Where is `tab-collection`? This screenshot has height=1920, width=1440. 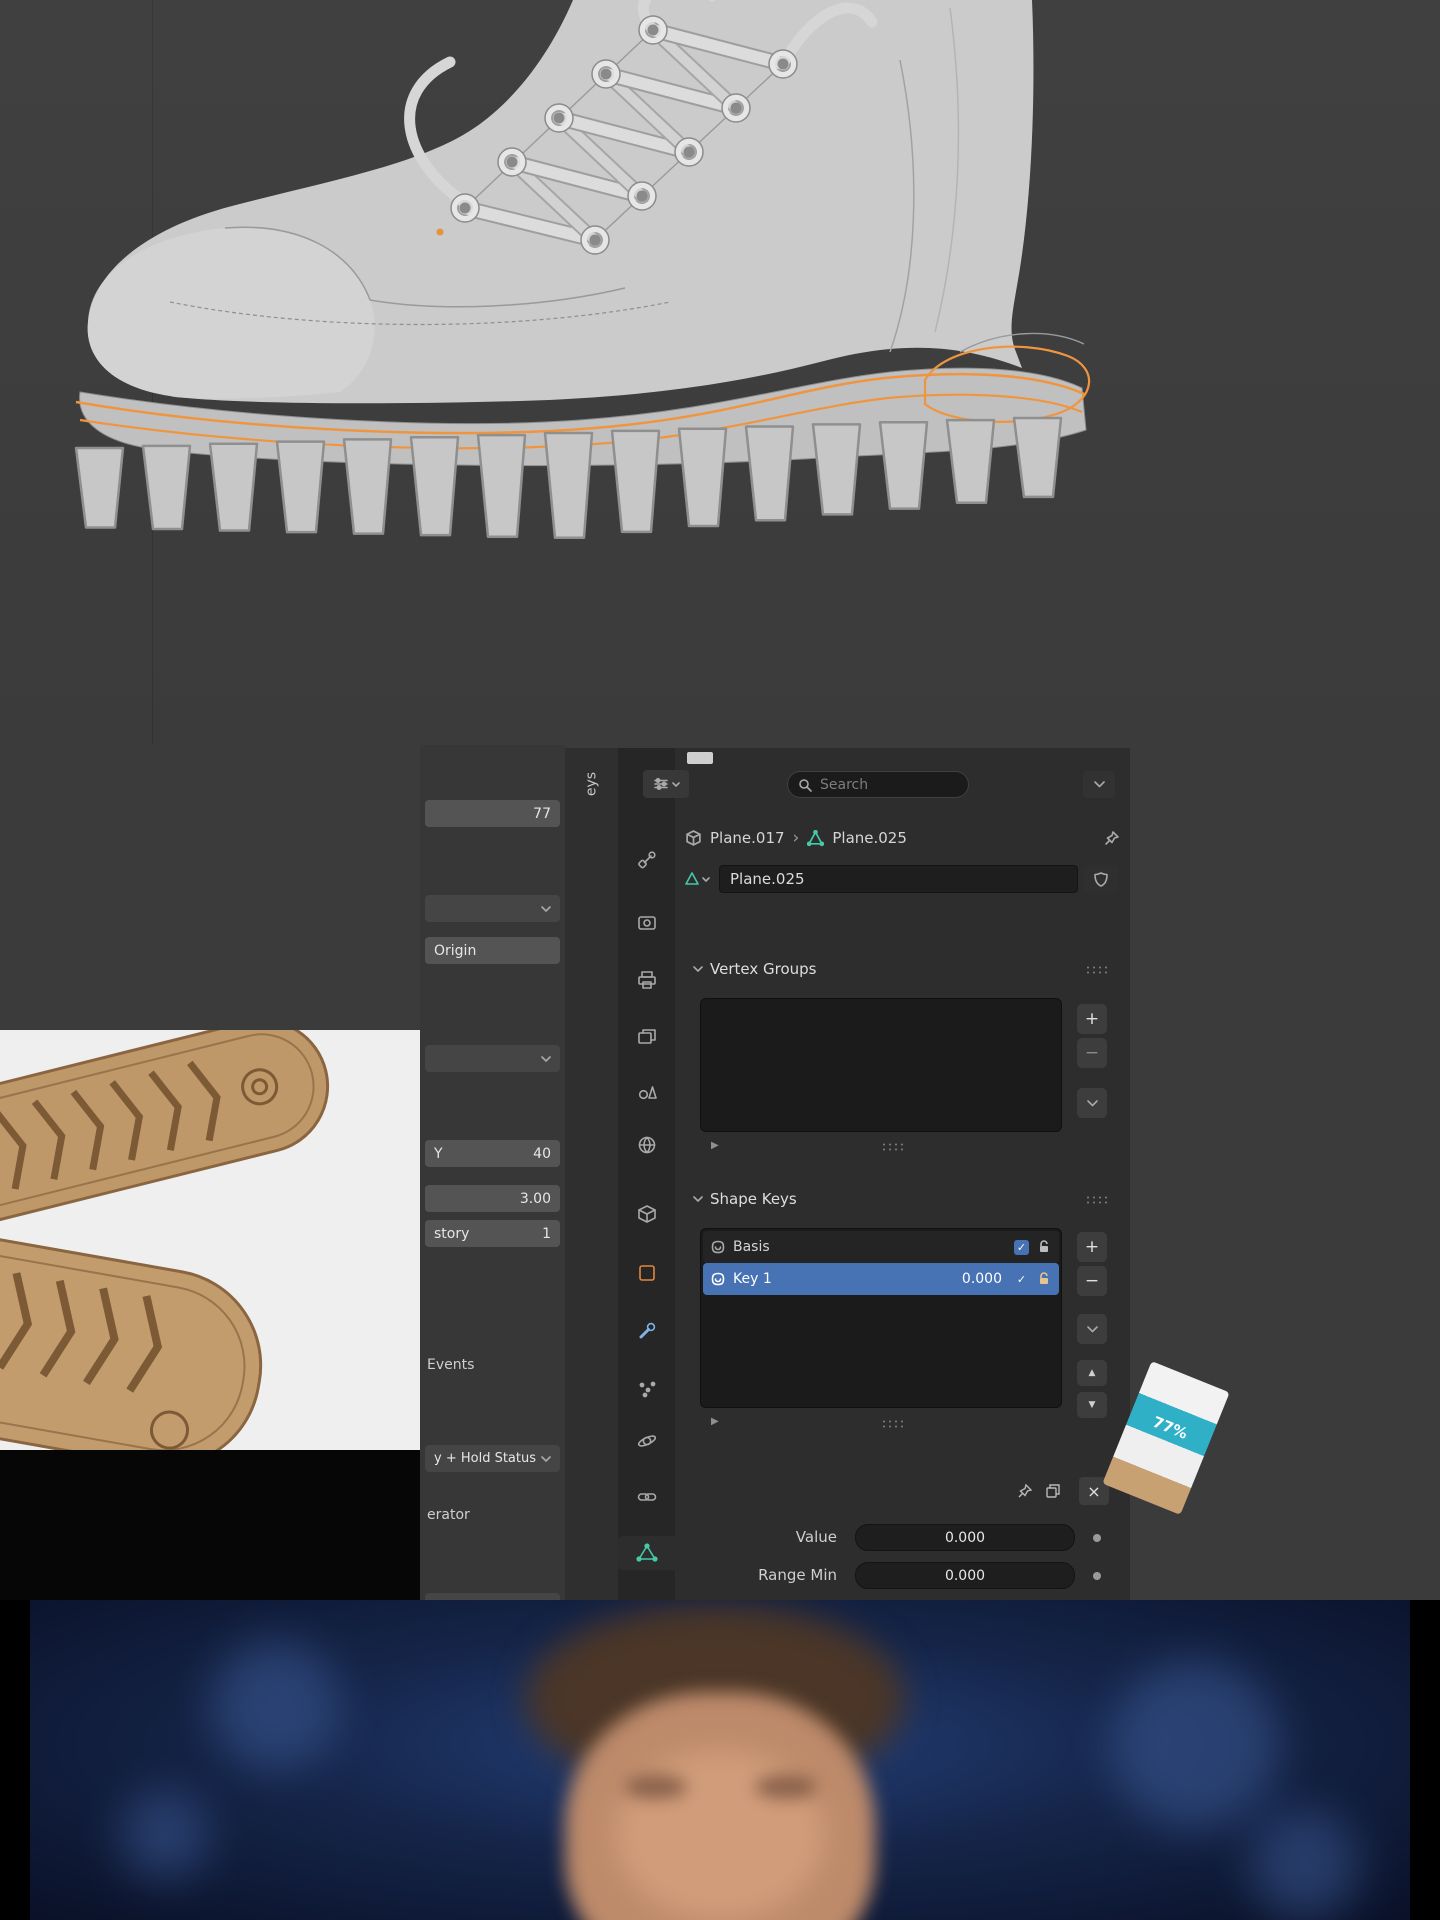
tab-collection is located at coordinates (646, 1213).